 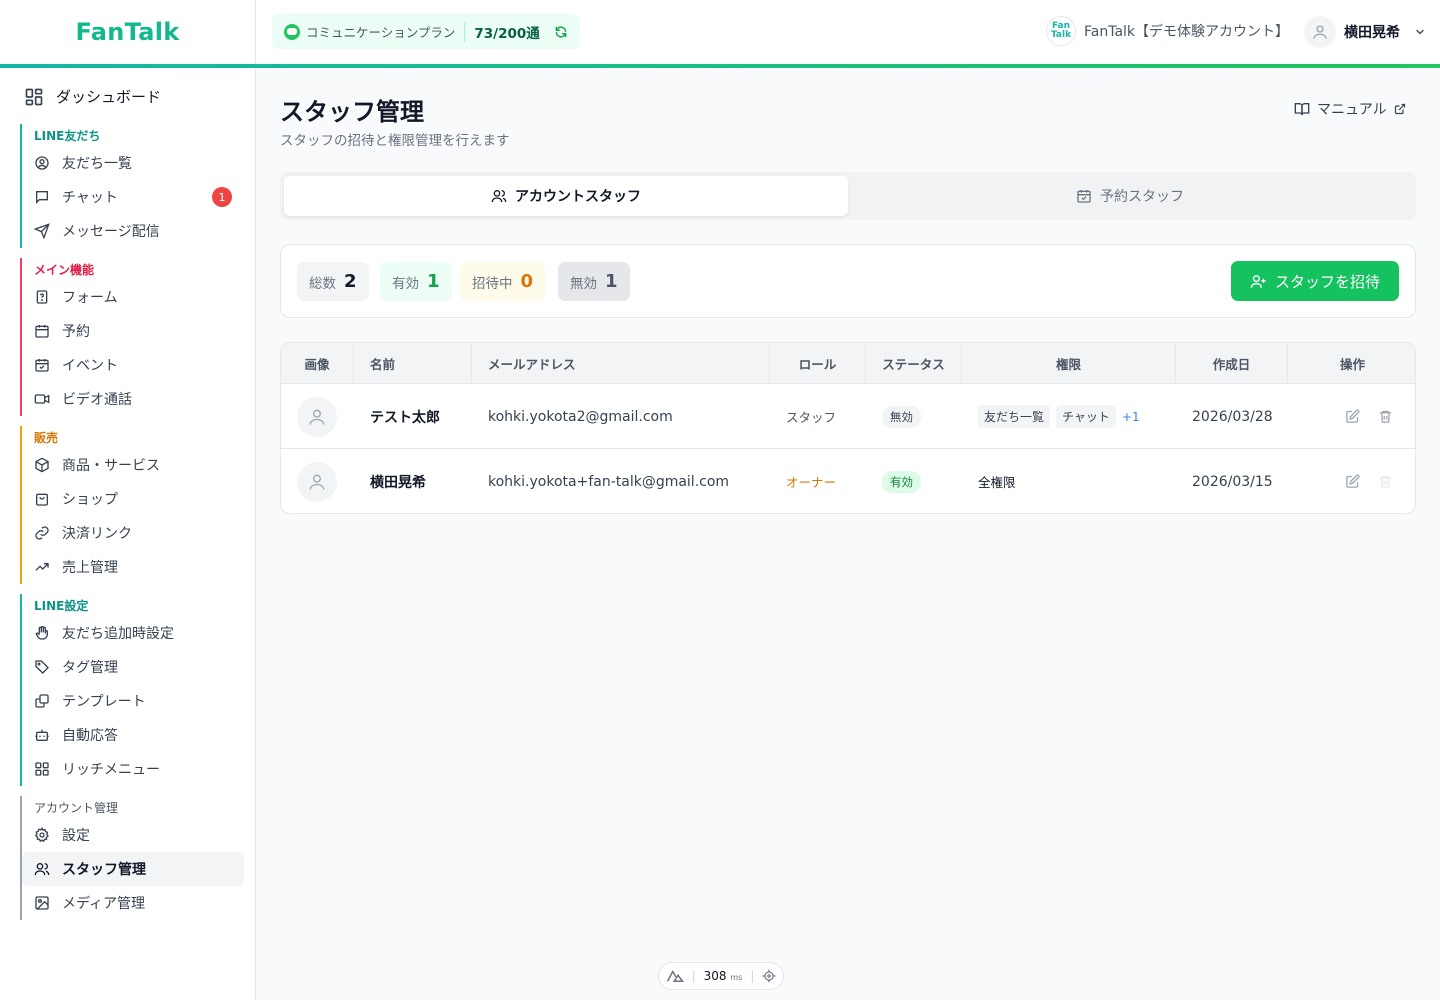 What do you see at coordinates (111, 770) in the screenshot?
I see `sidebar-item-label: リッチメニュー` at bounding box center [111, 770].